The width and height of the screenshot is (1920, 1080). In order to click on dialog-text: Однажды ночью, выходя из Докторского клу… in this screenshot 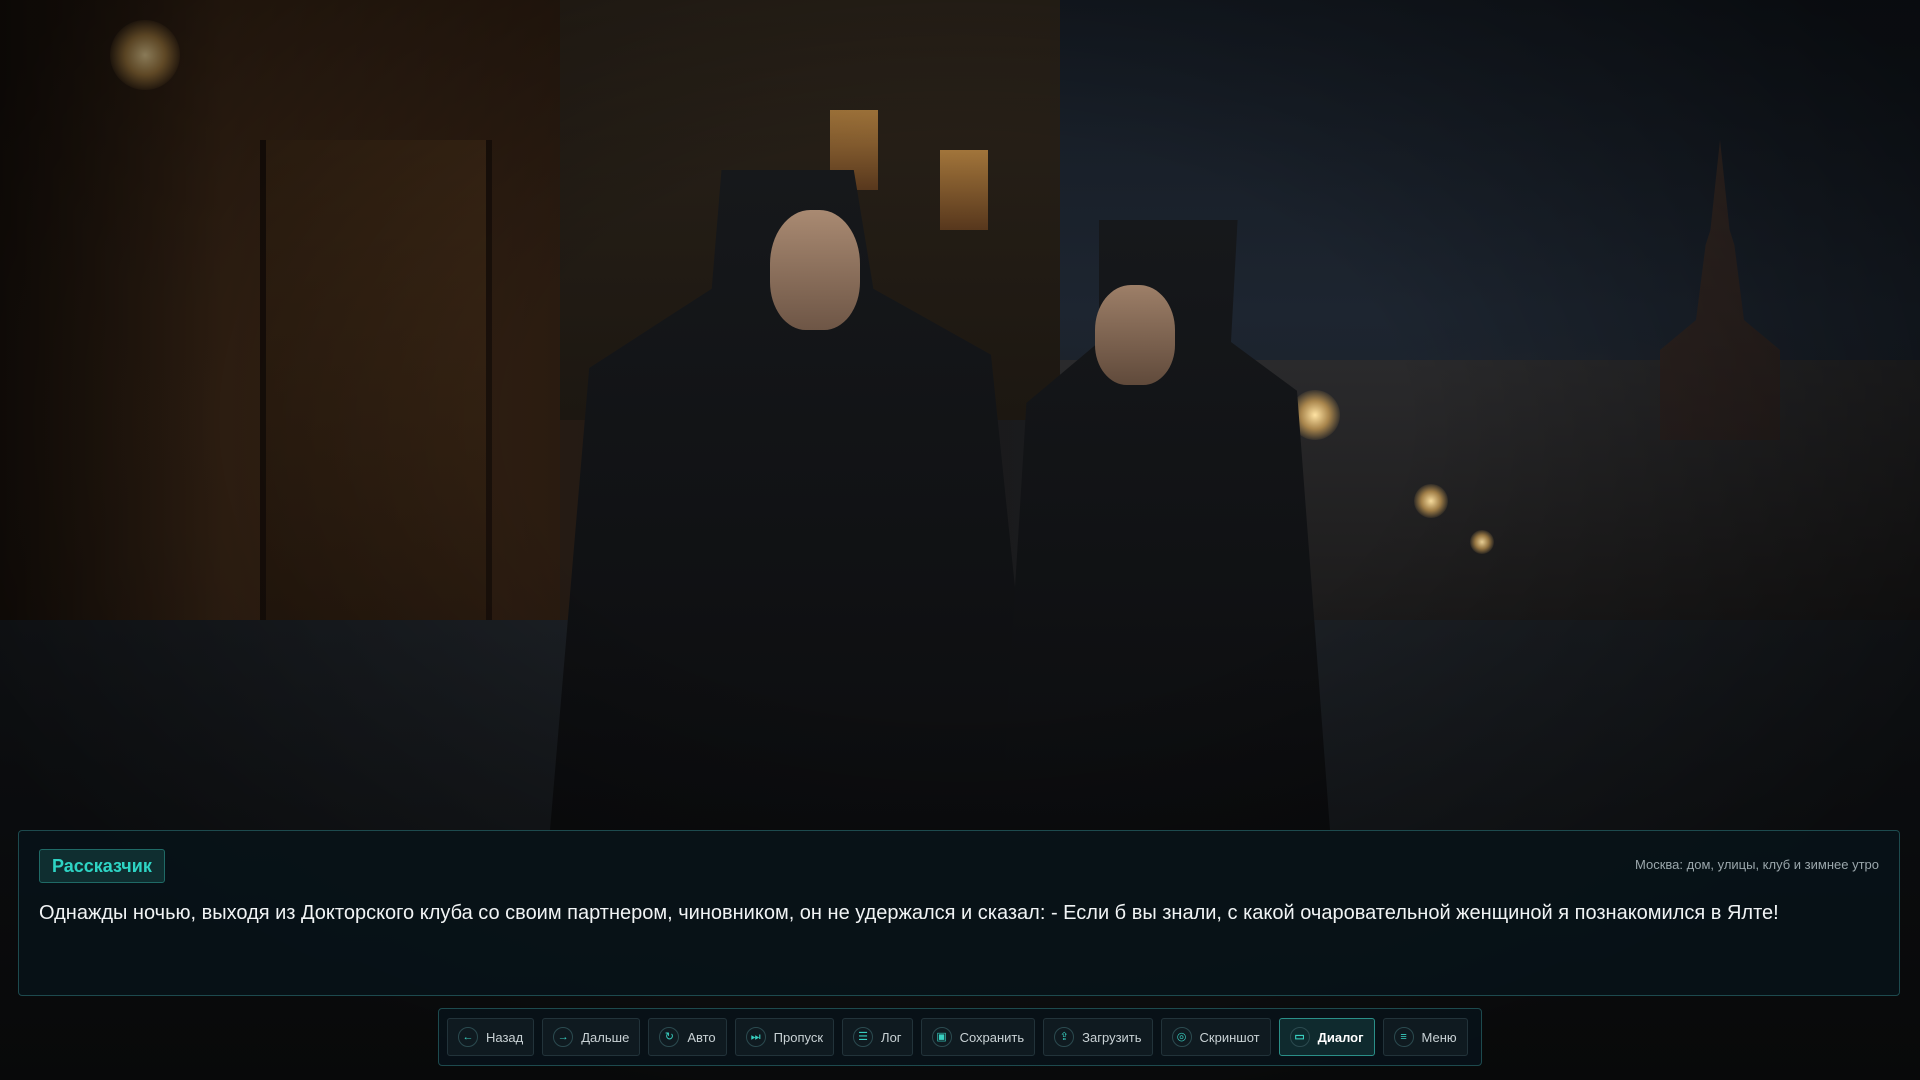, I will do `click(909, 913)`.